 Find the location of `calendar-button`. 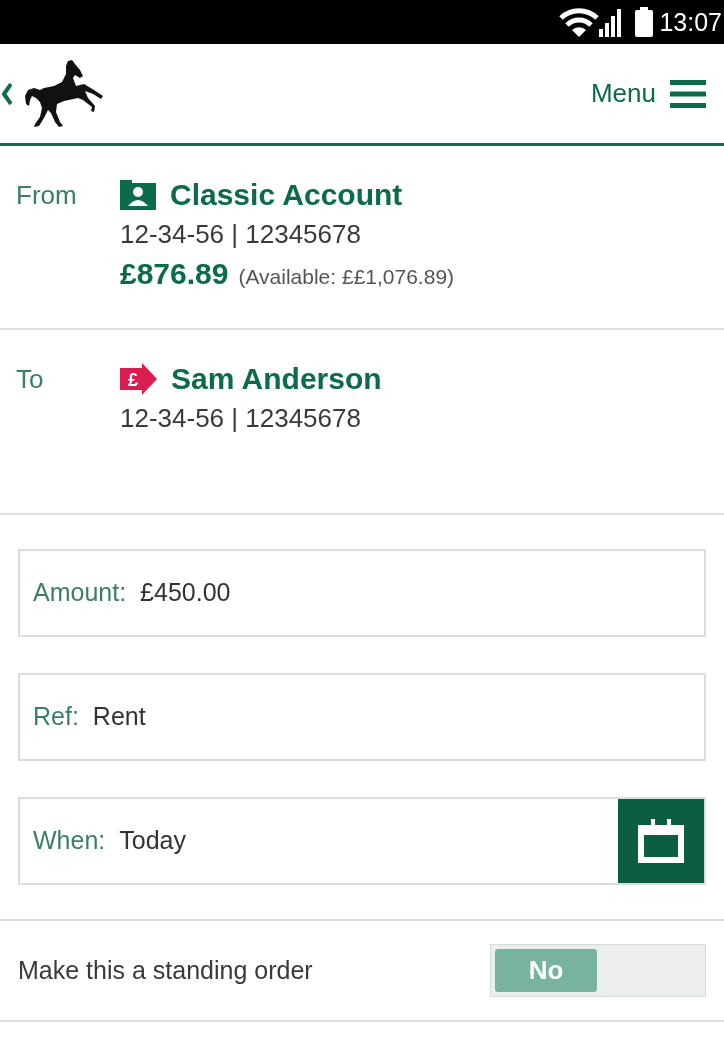

calendar-button is located at coordinates (661, 841).